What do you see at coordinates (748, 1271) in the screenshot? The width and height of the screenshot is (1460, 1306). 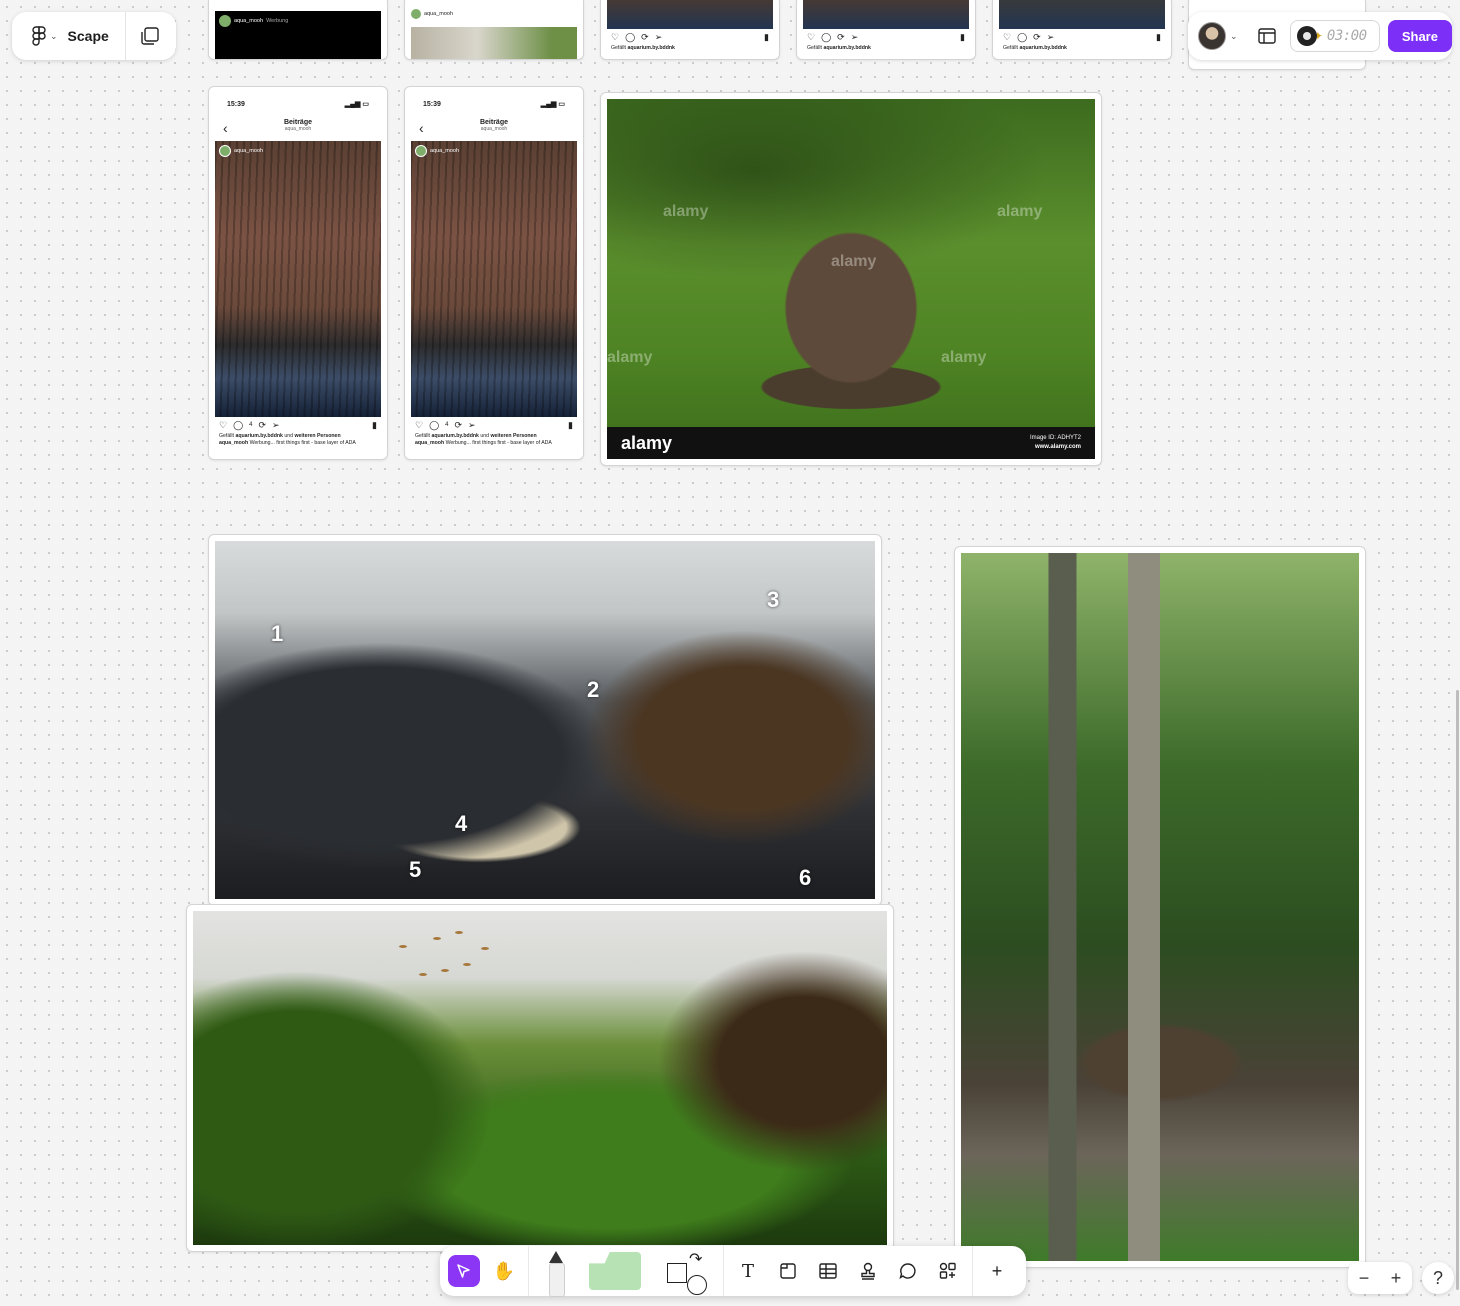 I see `text-tool: T` at bounding box center [748, 1271].